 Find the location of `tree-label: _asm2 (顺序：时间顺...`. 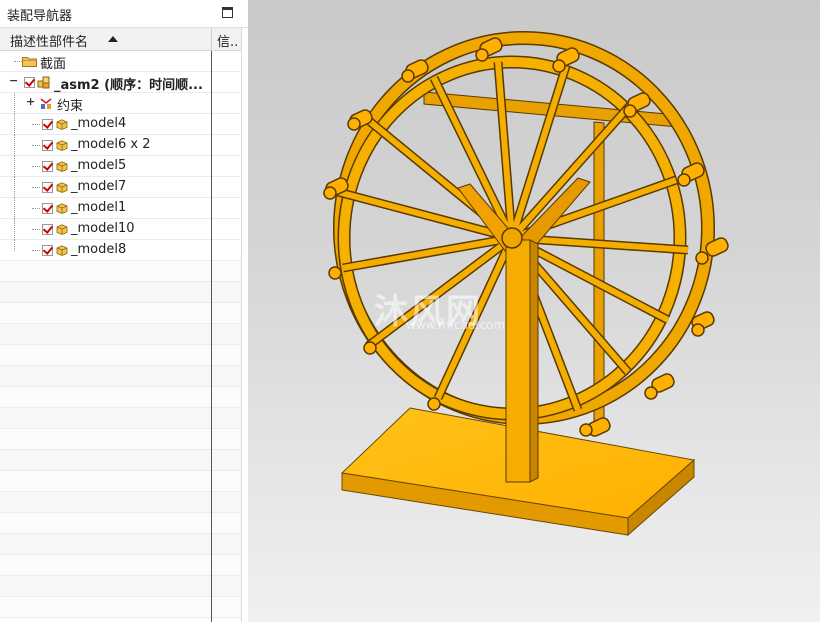

tree-label: _asm2 (顺序：时间顺... is located at coordinates (128, 85).